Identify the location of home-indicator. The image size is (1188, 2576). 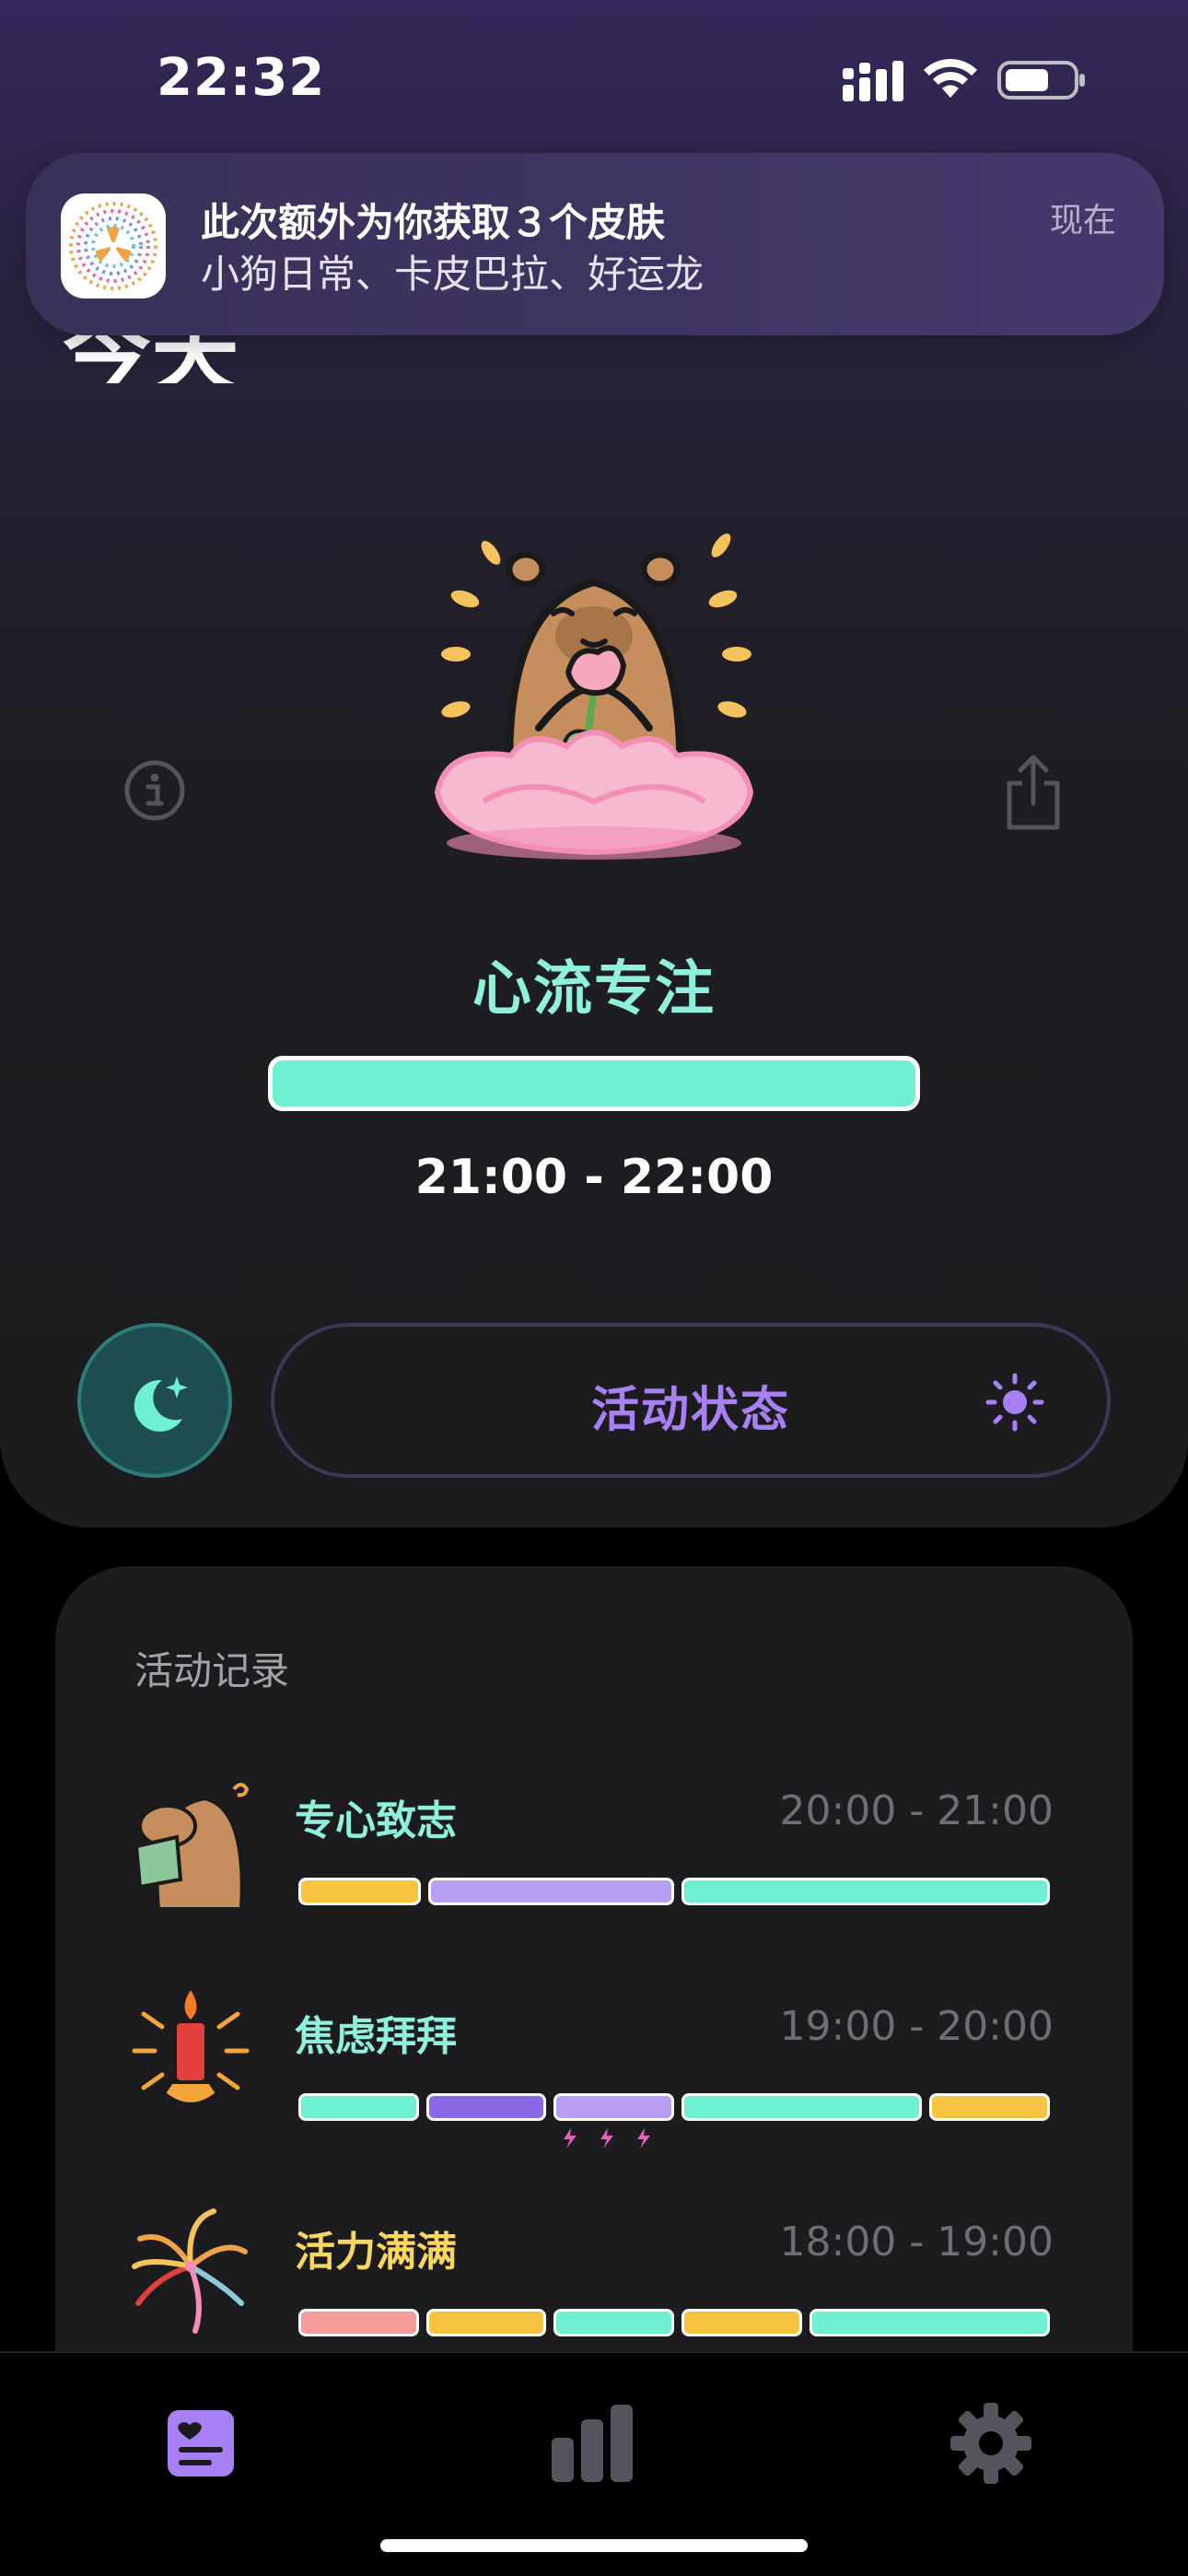
(594, 2545).